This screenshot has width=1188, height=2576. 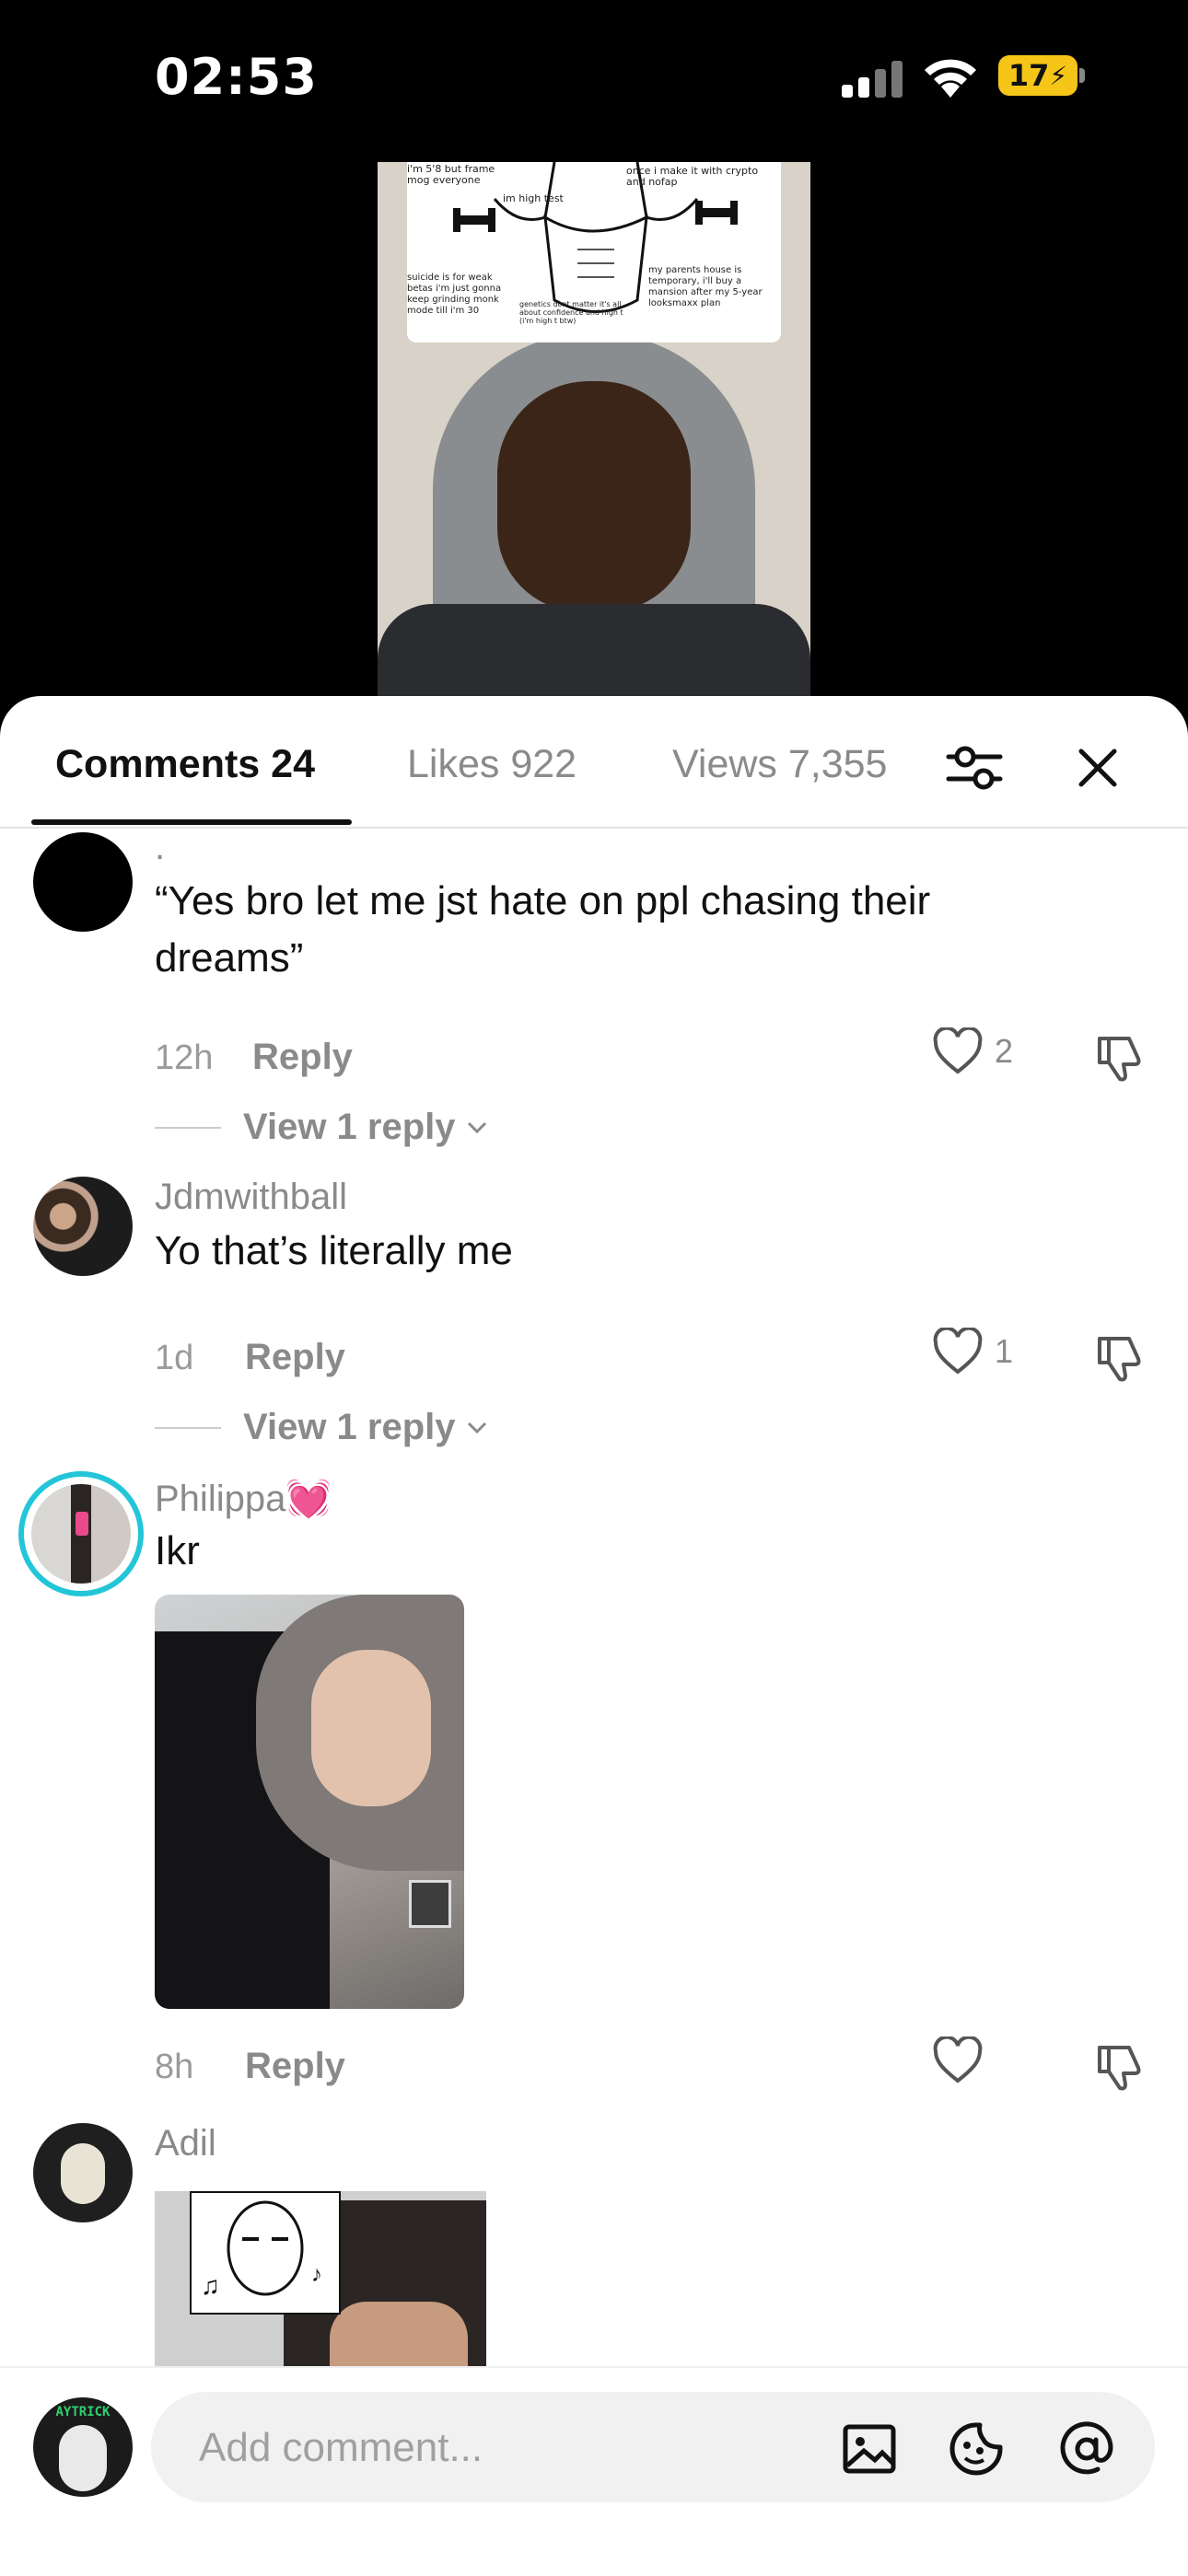 I want to click on video-face, so click(x=594, y=496).